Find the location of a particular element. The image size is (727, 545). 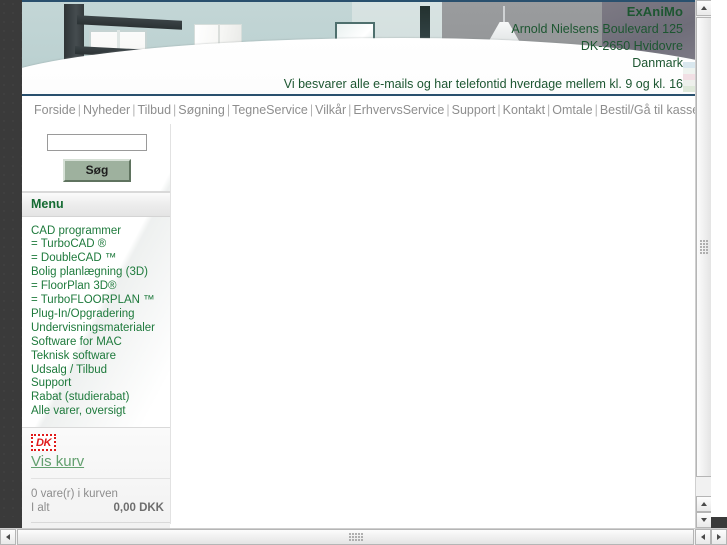

cart-totals: 0 vare(r) i kurven I alt 0,00 DKK is located at coordinates (100, 496).